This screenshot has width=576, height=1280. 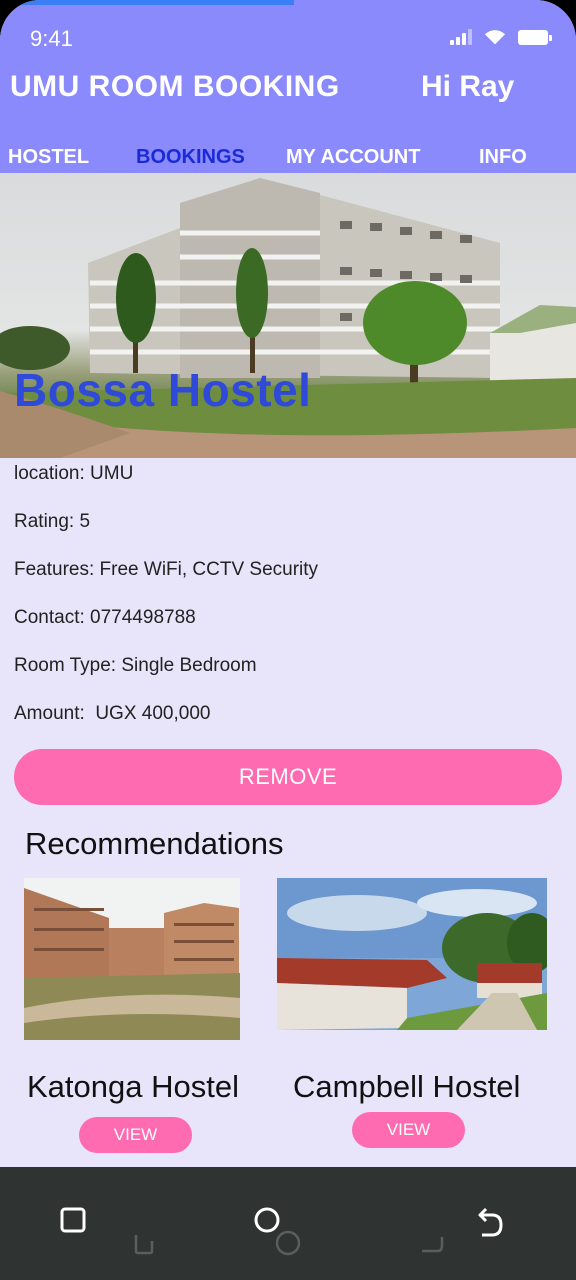 What do you see at coordinates (48, 157) in the screenshot?
I see `tab-hostel: HOSTEL` at bounding box center [48, 157].